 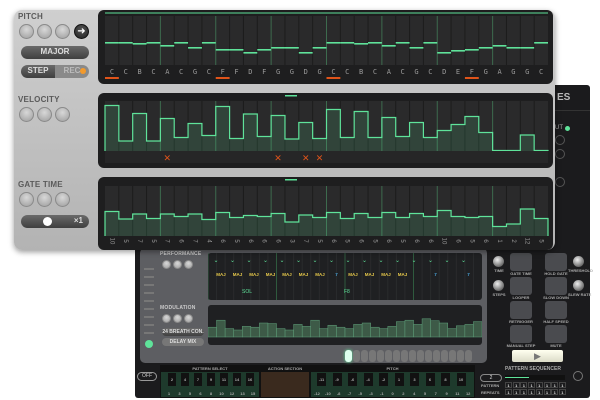 I want to click on hold-gate-button, so click(x=556, y=262).